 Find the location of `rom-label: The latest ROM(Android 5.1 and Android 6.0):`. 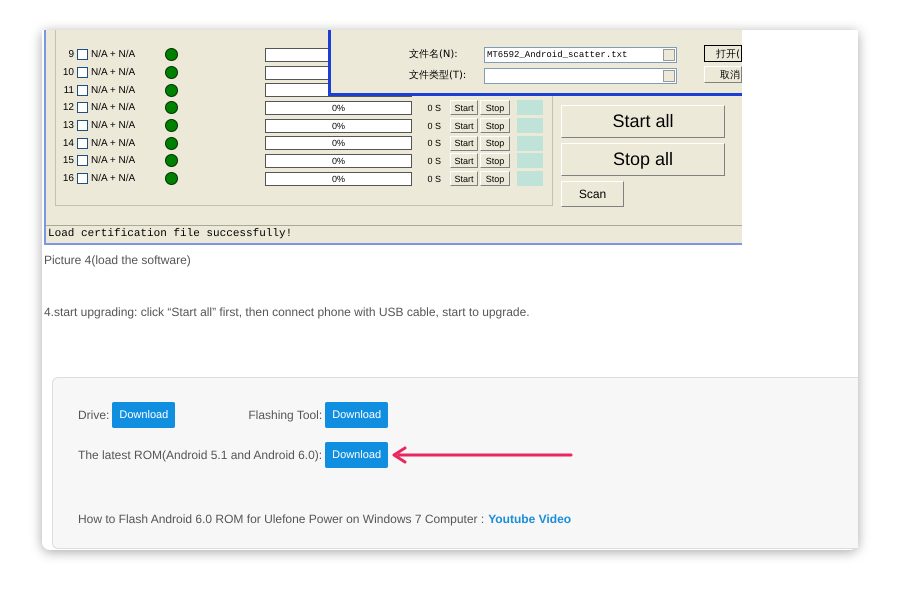

rom-label: The latest ROM(Android 5.1 and Android 6.0): is located at coordinates (200, 455).